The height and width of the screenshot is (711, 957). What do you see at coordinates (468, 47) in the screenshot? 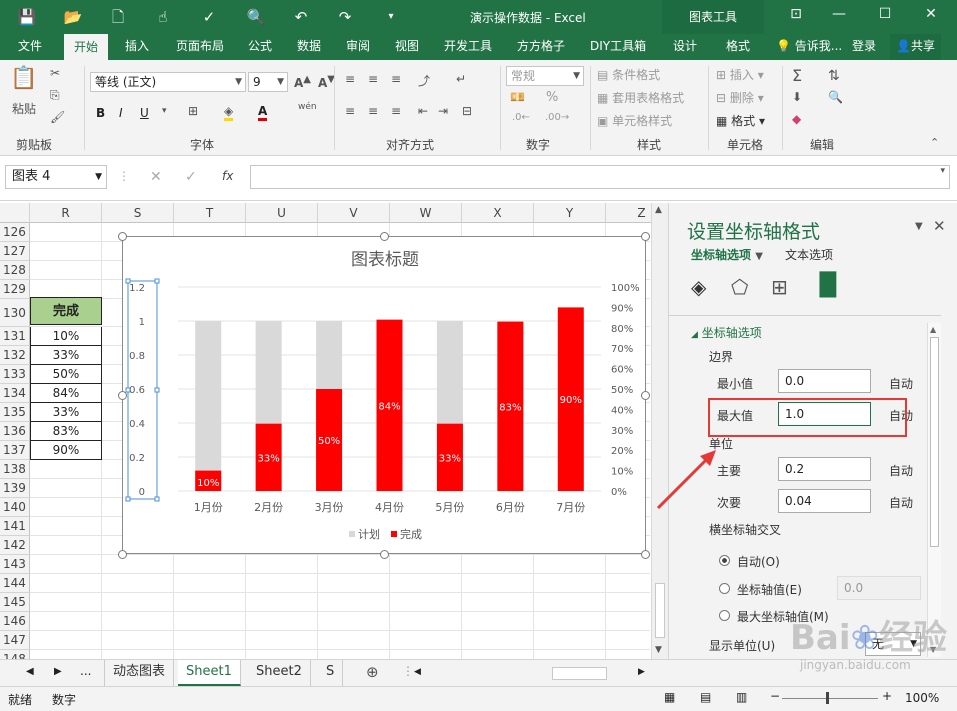
I see `tab-developer: 开发工具` at bounding box center [468, 47].